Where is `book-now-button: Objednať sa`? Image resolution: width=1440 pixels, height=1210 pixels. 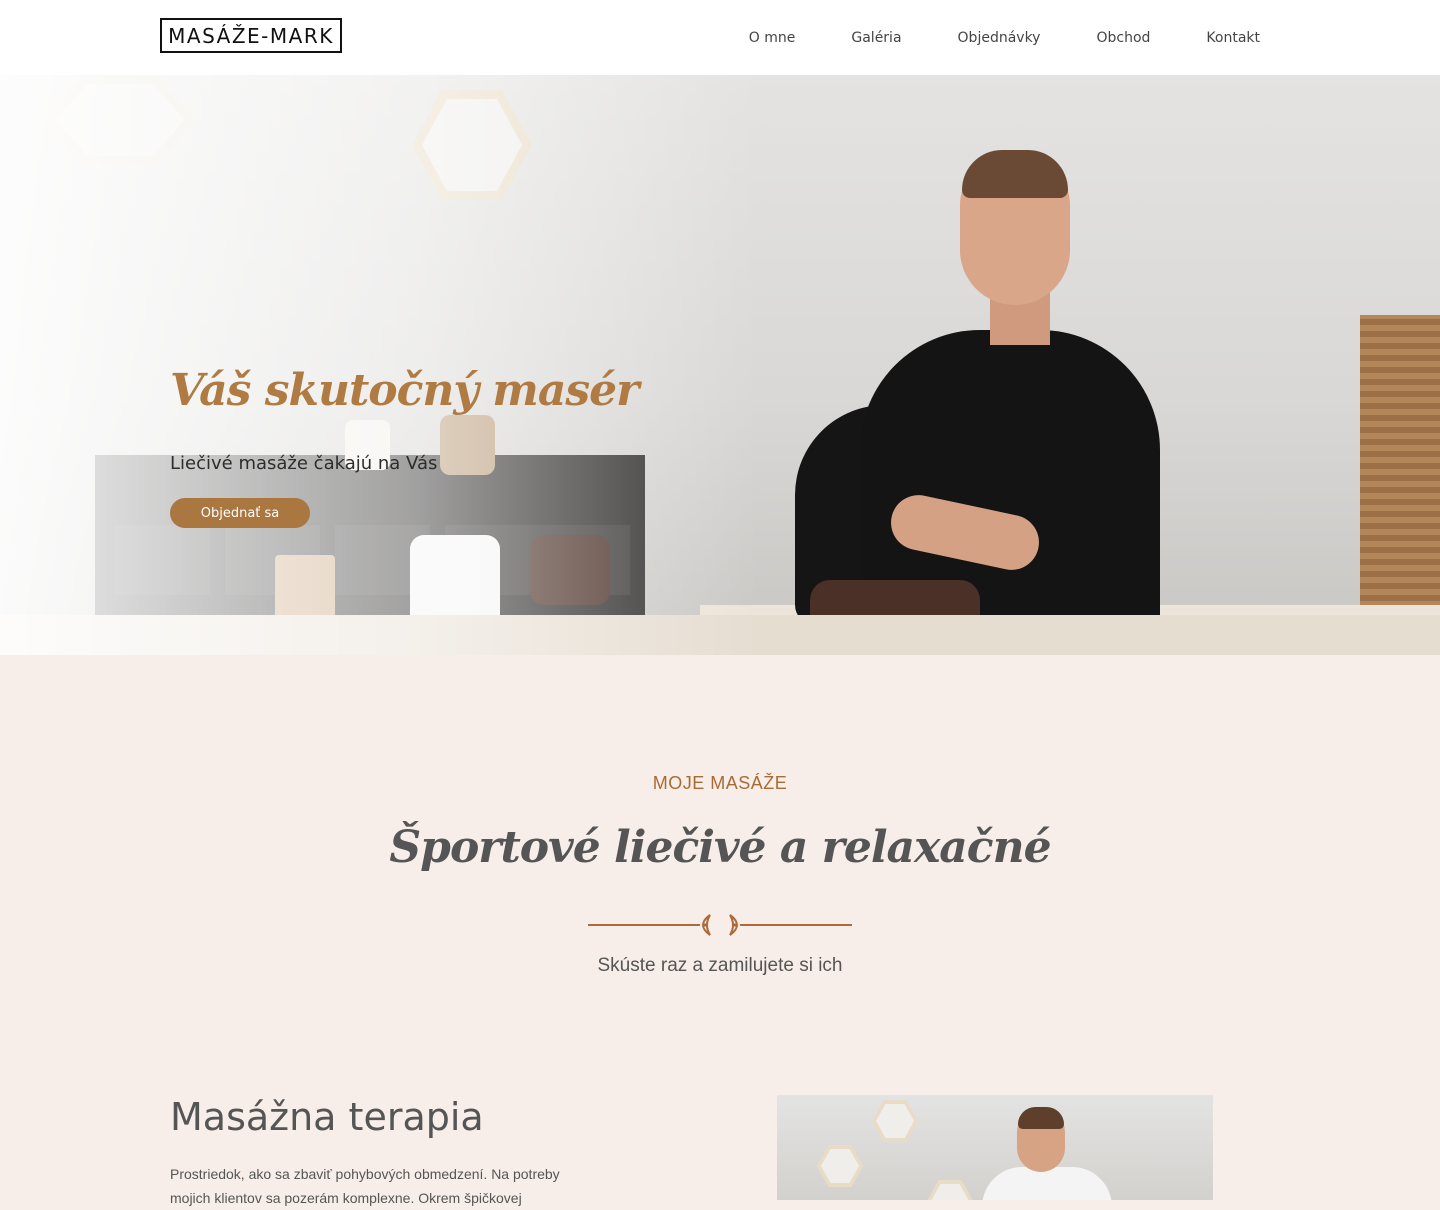
book-now-button: Objednať sa is located at coordinates (240, 513).